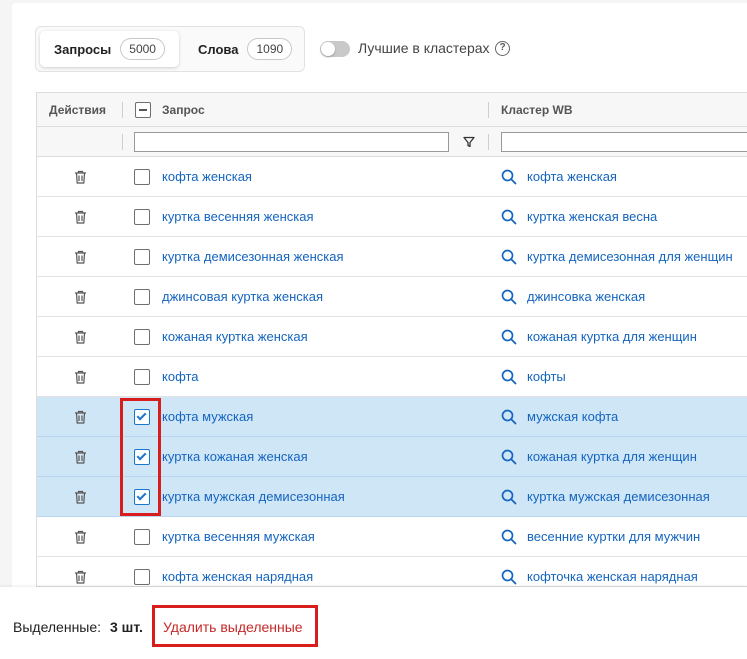 The width and height of the screenshot is (747, 659). What do you see at coordinates (546, 376) in the screenshot?
I see `cluster-link: кофты` at bounding box center [546, 376].